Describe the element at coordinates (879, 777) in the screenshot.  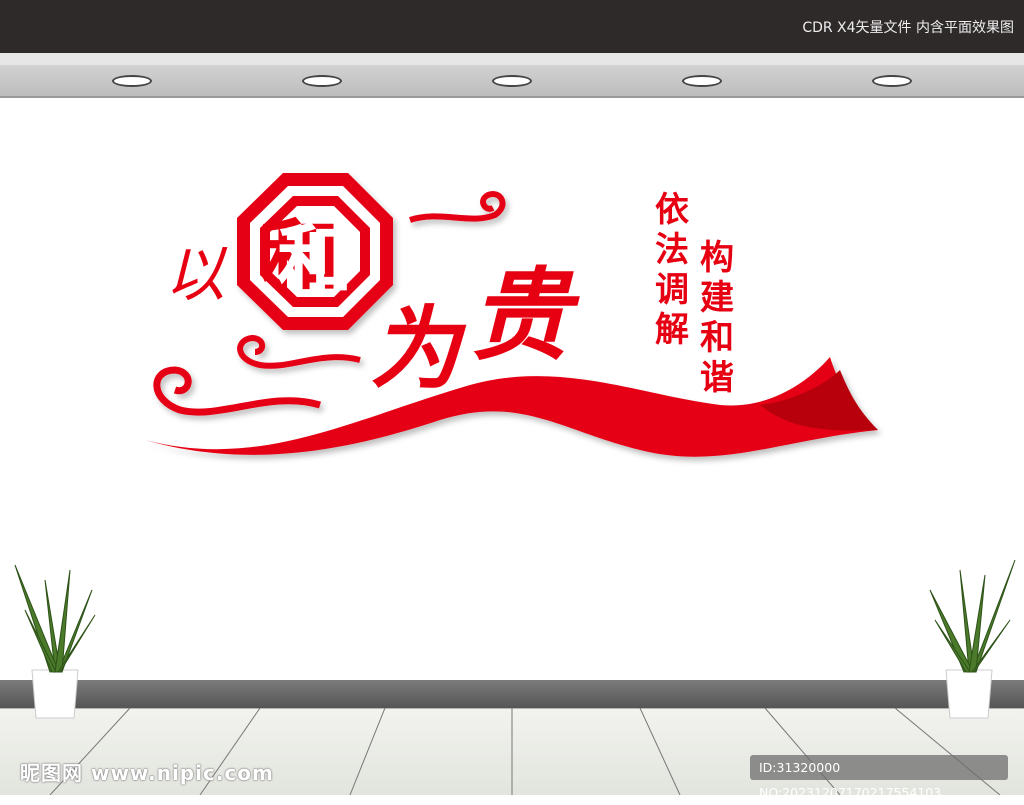
I see `image-id-label: ID:31320000 NO:20231207170217554103` at that location.